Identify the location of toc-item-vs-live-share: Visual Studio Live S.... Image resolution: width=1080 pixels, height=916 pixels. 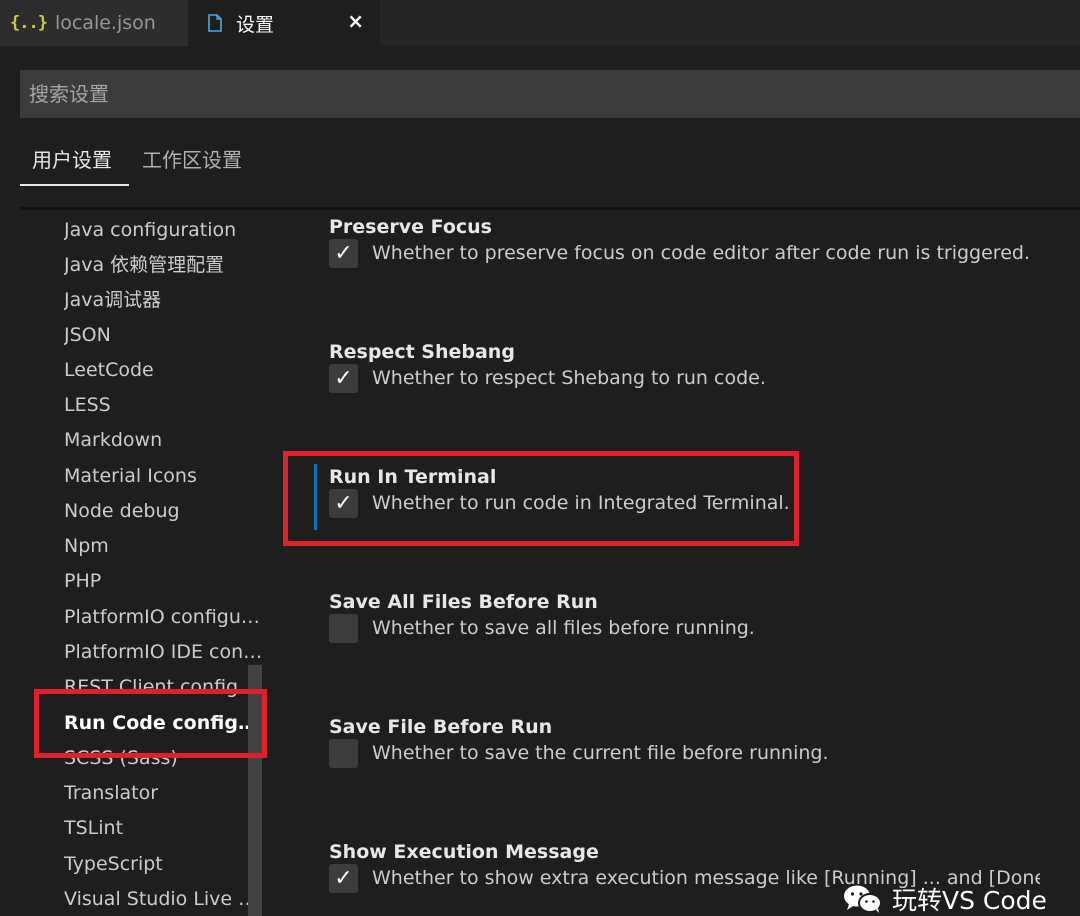
(164, 899).